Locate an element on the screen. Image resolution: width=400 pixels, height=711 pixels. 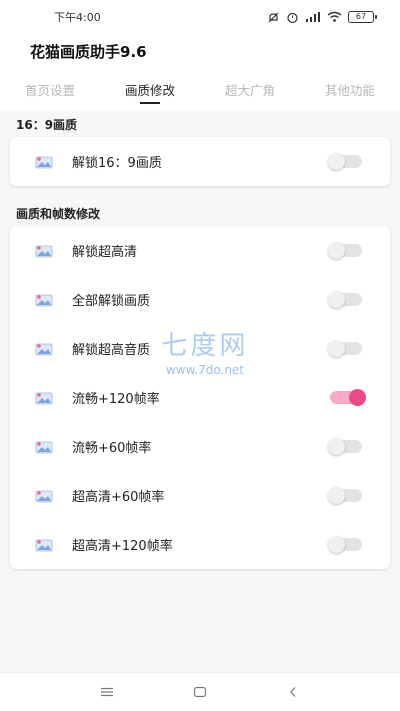
tab-label: 画质修改 is located at coordinates (149, 90).